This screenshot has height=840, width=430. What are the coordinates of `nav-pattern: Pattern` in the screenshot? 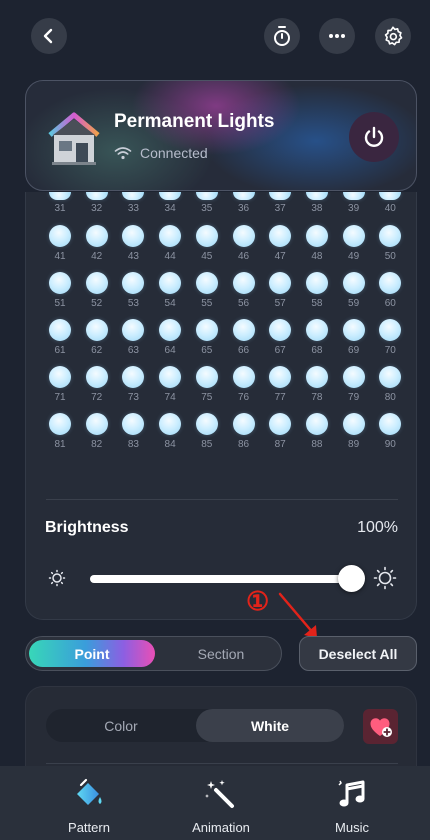 It's located at (89, 803).